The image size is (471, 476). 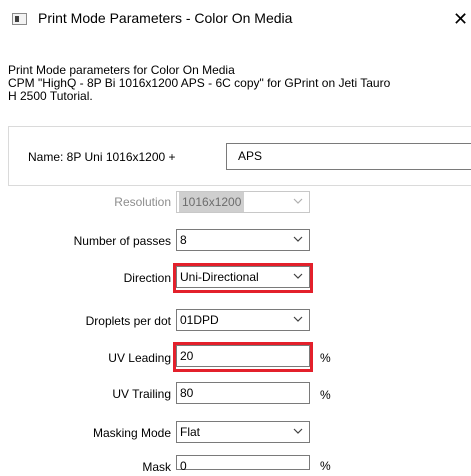 What do you see at coordinates (131, 433) in the screenshot?
I see `masking-mode-label: Masking Mode` at bounding box center [131, 433].